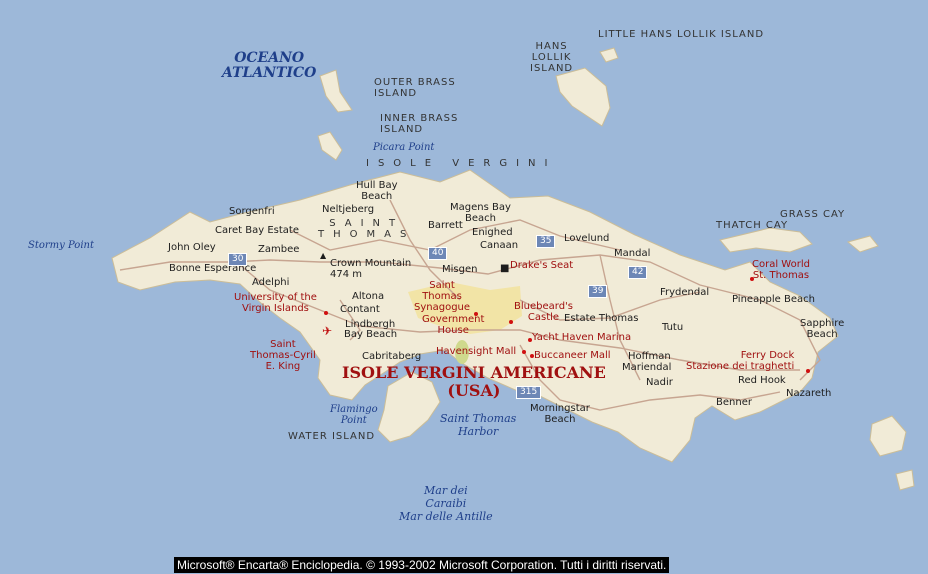 The width and height of the screenshot is (928, 574). Describe the element at coordinates (371, 269) in the screenshot. I see `place-crown-mountain: Crown Mountain 474 m` at that location.